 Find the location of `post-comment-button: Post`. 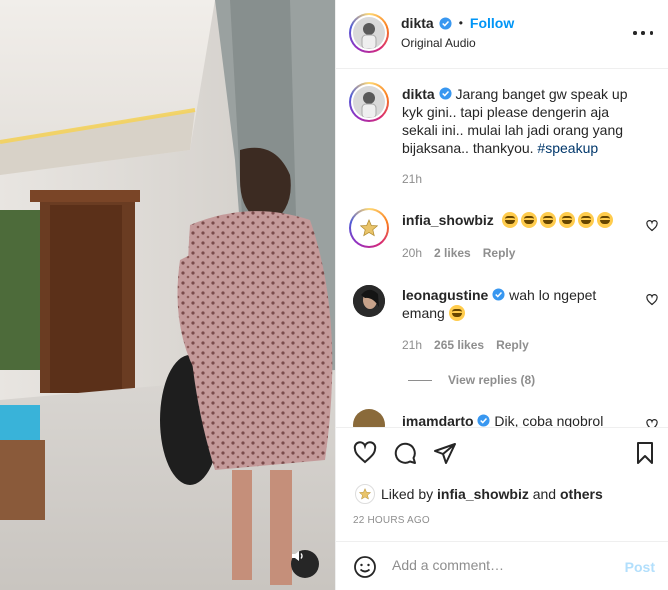

post-comment-button: Post is located at coordinates (640, 567).